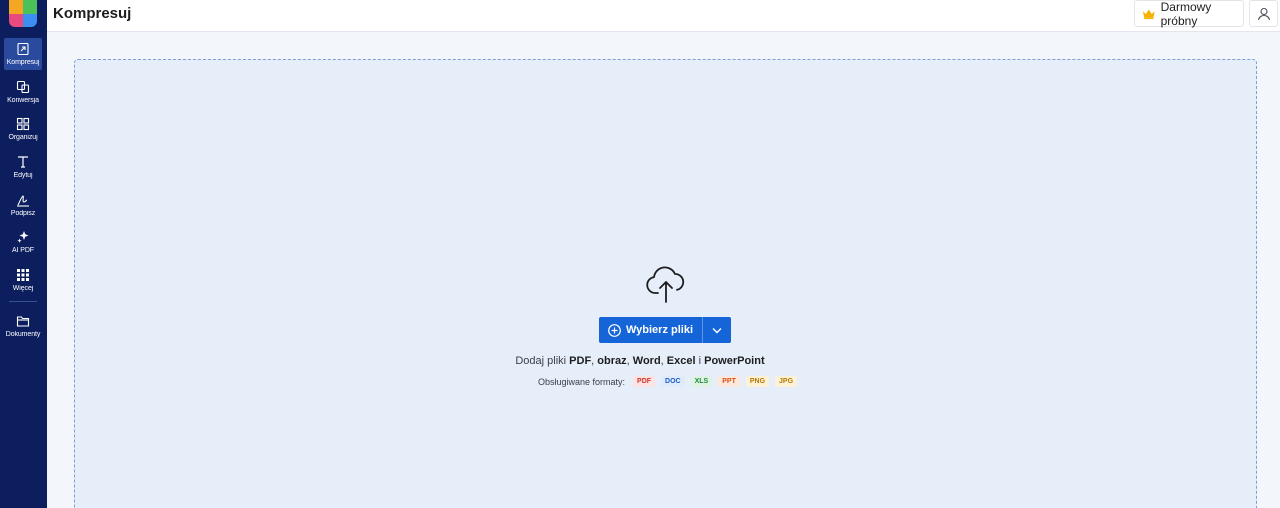 This screenshot has height=508, width=1280. I want to click on cloud-upload-icon, so click(665, 284).